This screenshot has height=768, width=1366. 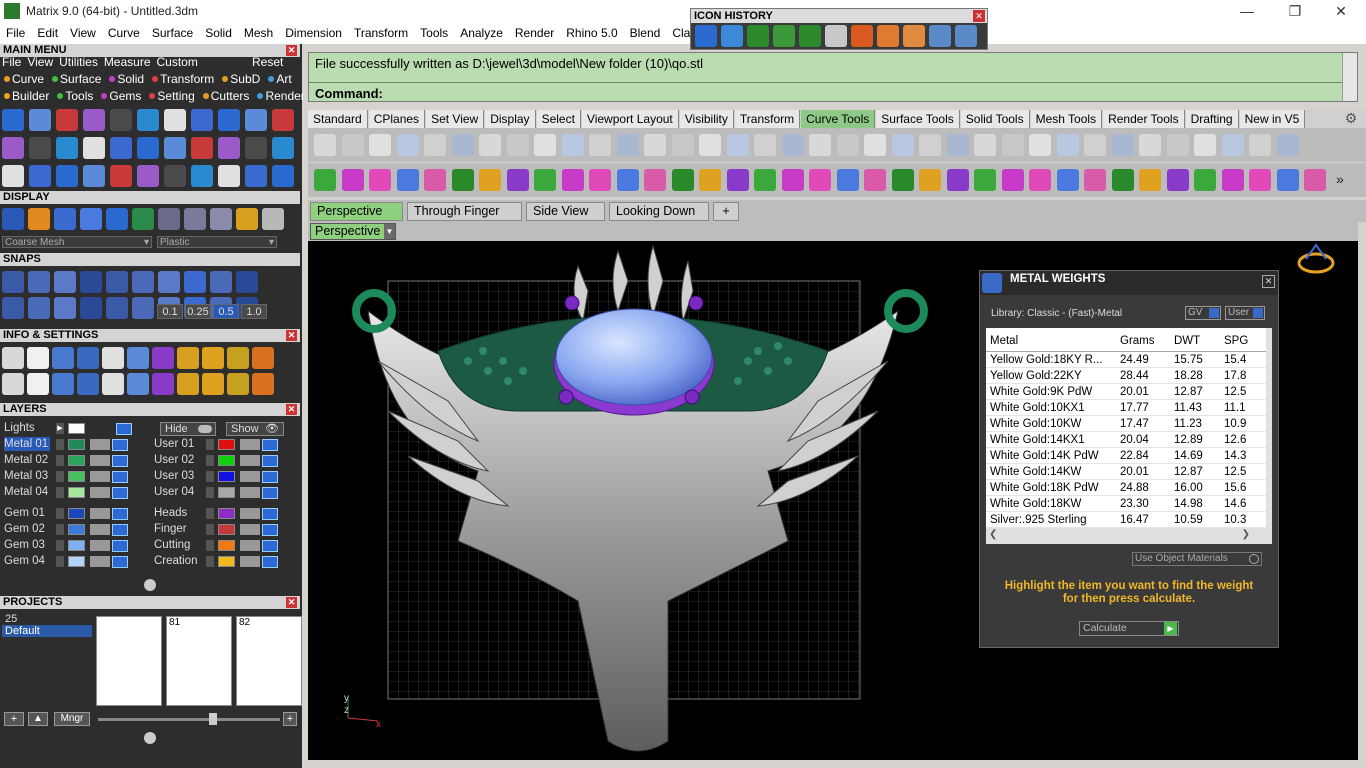 What do you see at coordinates (906, 311) in the screenshot?
I see `right-bail-ring` at bounding box center [906, 311].